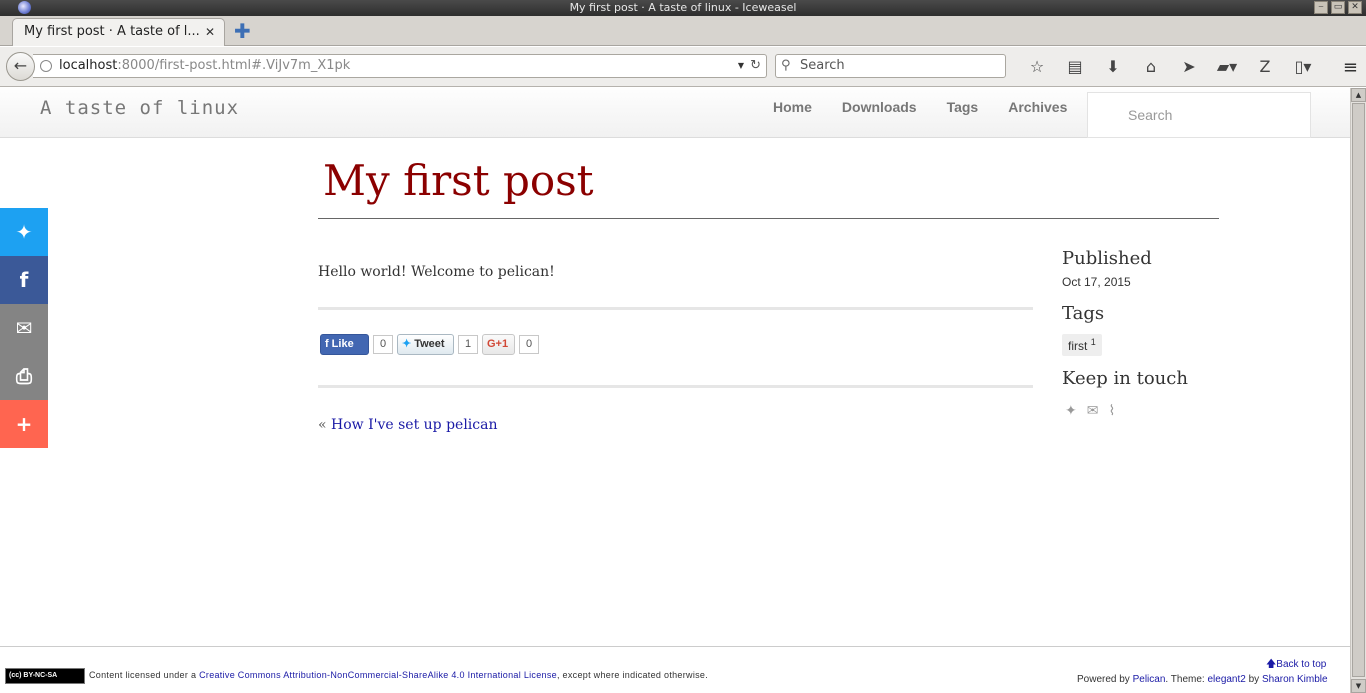 The width and height of the screenshot is (1366, 693). Describe the element at coordinates (1096, 282) in the screenshot. I see `published-date: Oct 17, 2015` at that location.